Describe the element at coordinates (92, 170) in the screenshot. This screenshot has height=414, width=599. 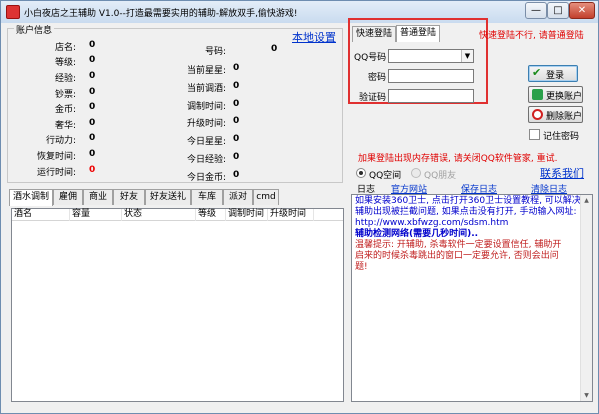
I see `field-value-run-time: 0` at that location.